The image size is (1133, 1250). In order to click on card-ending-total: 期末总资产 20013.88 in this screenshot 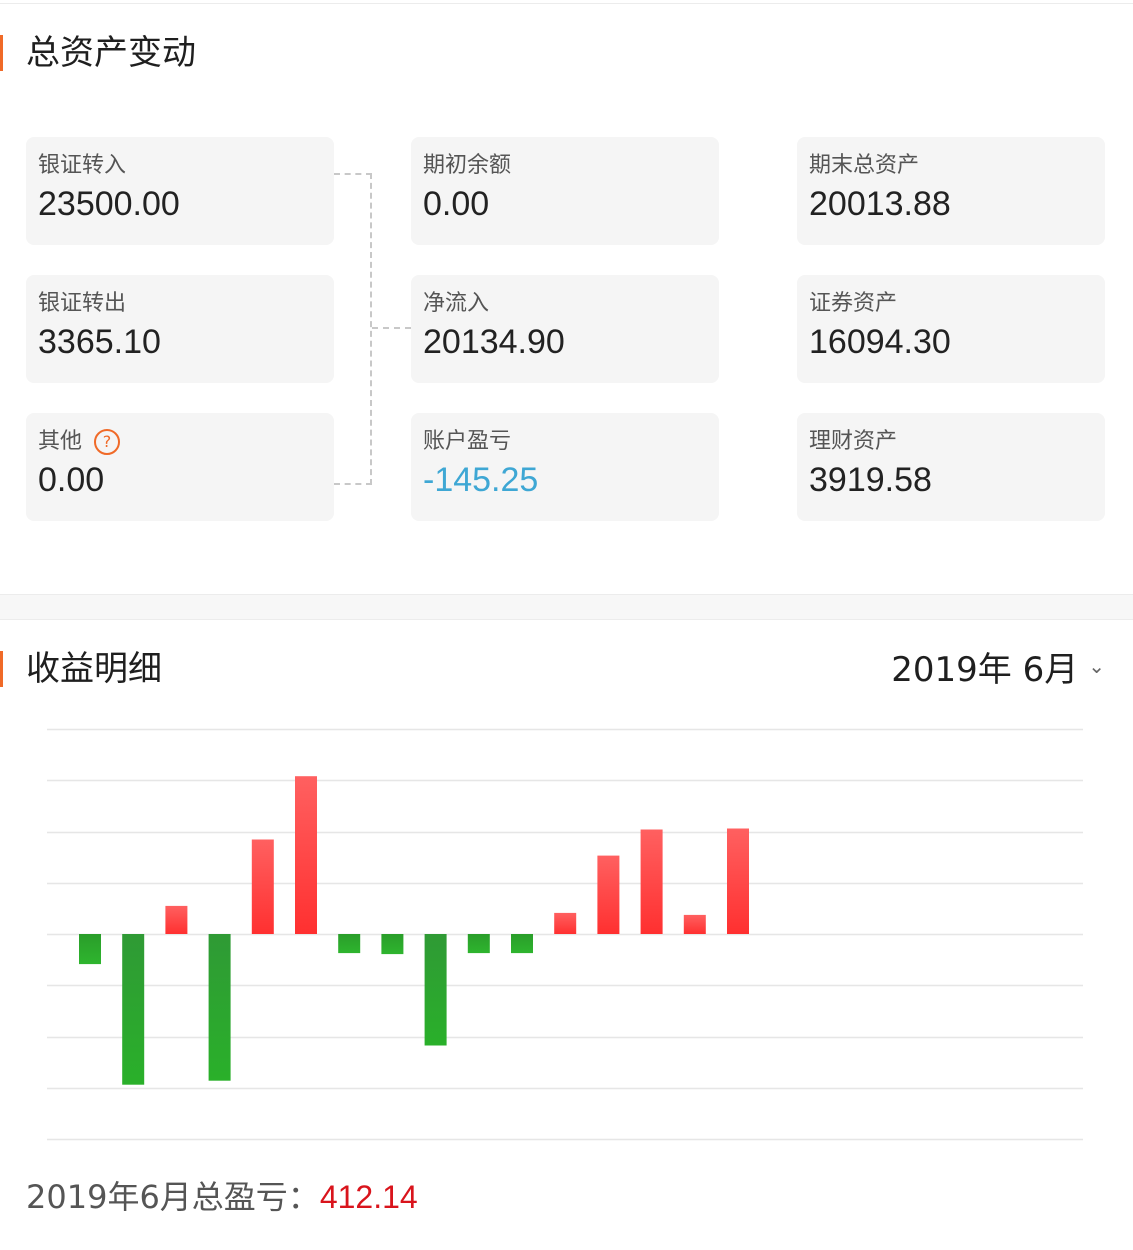, I will do `click(951, 191)`.